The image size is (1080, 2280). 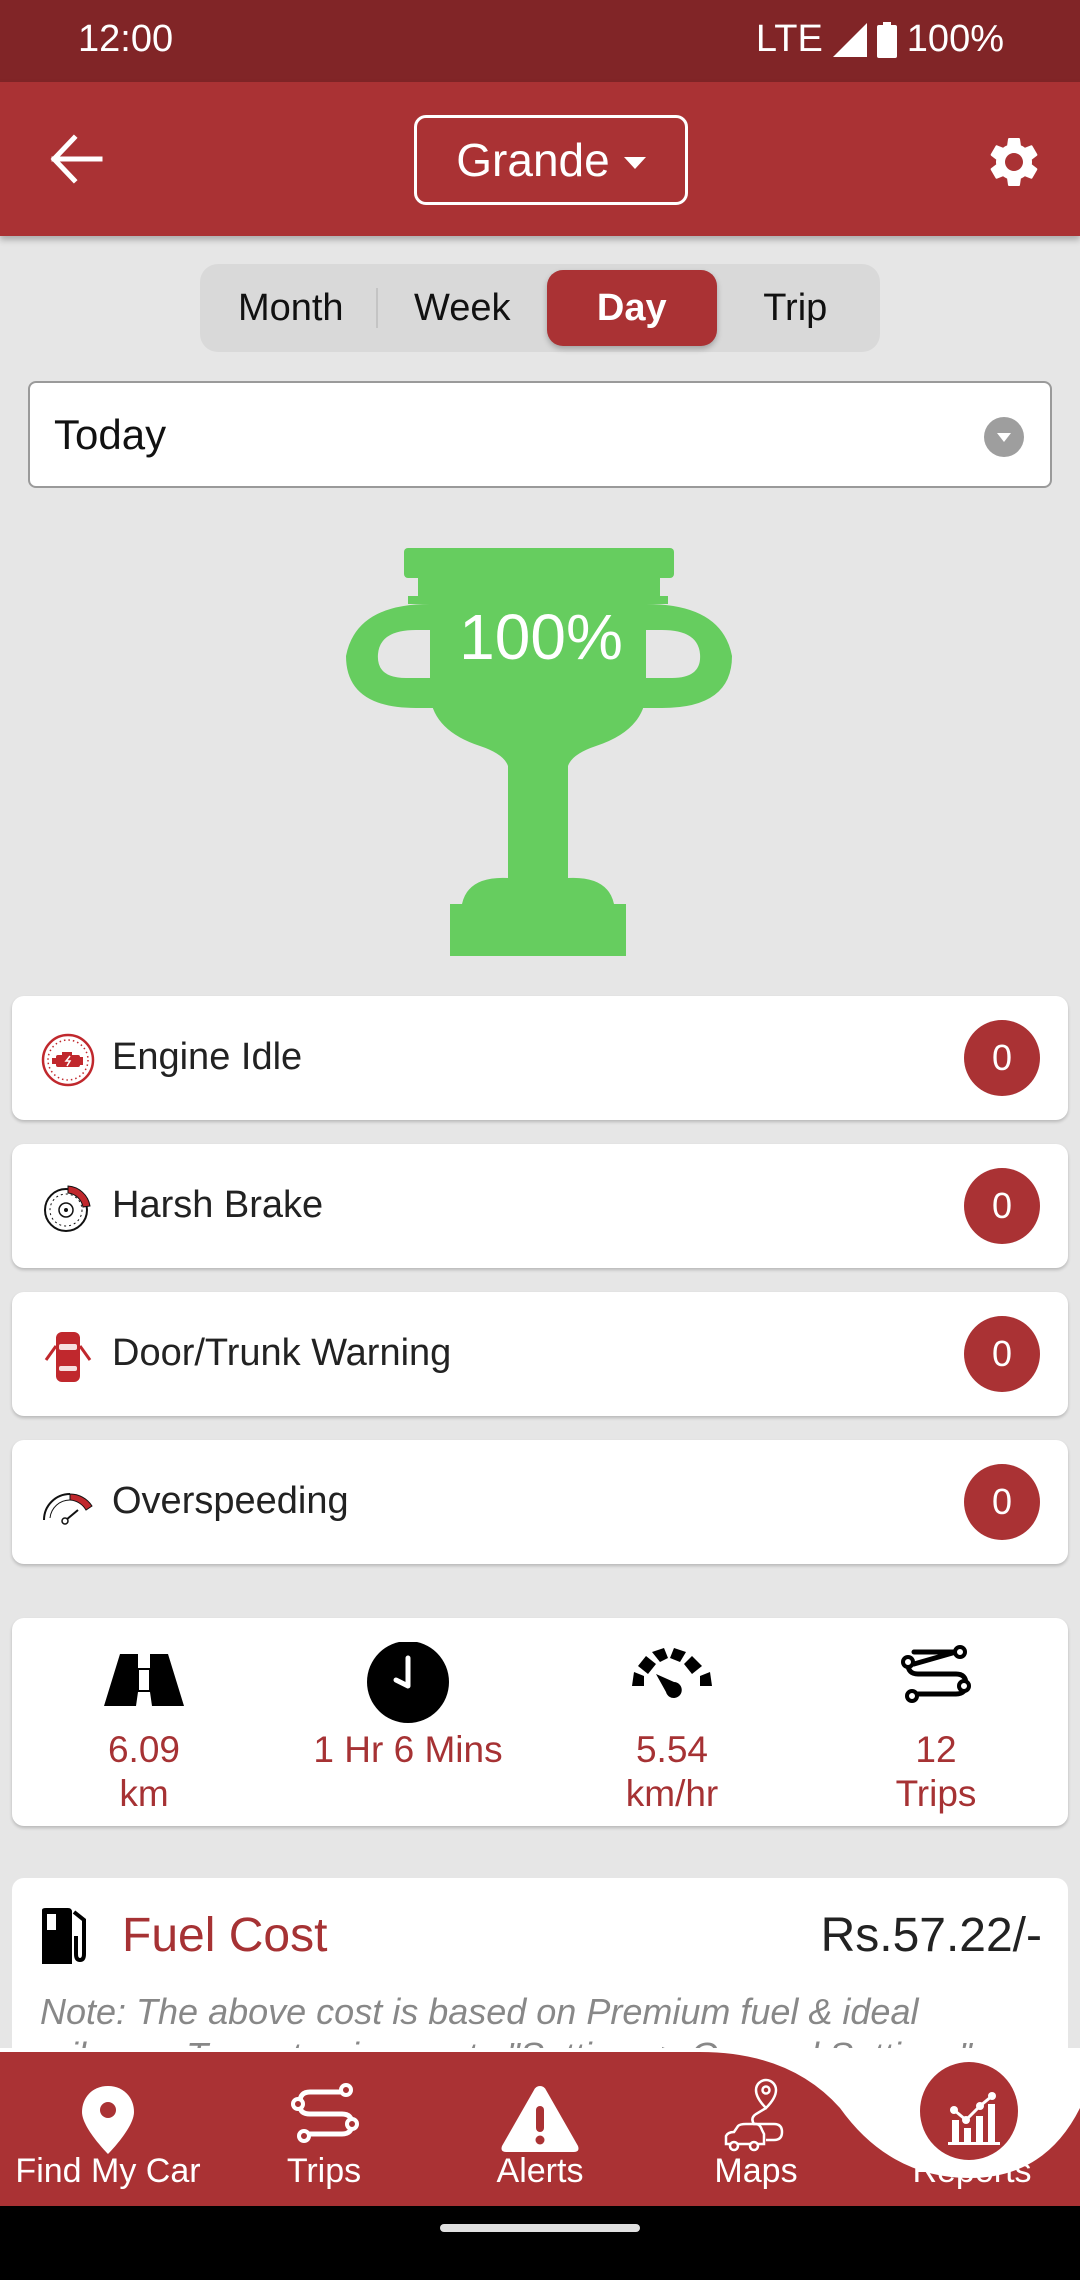 I want to click on nav-alerts: Alerts, so click(x=540, y=2127).